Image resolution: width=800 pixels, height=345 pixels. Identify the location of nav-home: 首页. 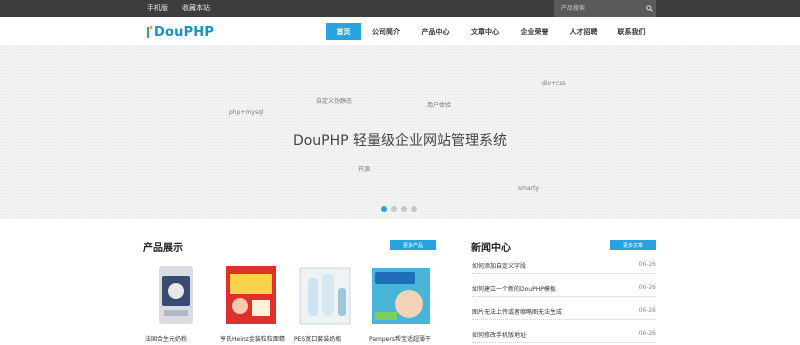
(343, 31).